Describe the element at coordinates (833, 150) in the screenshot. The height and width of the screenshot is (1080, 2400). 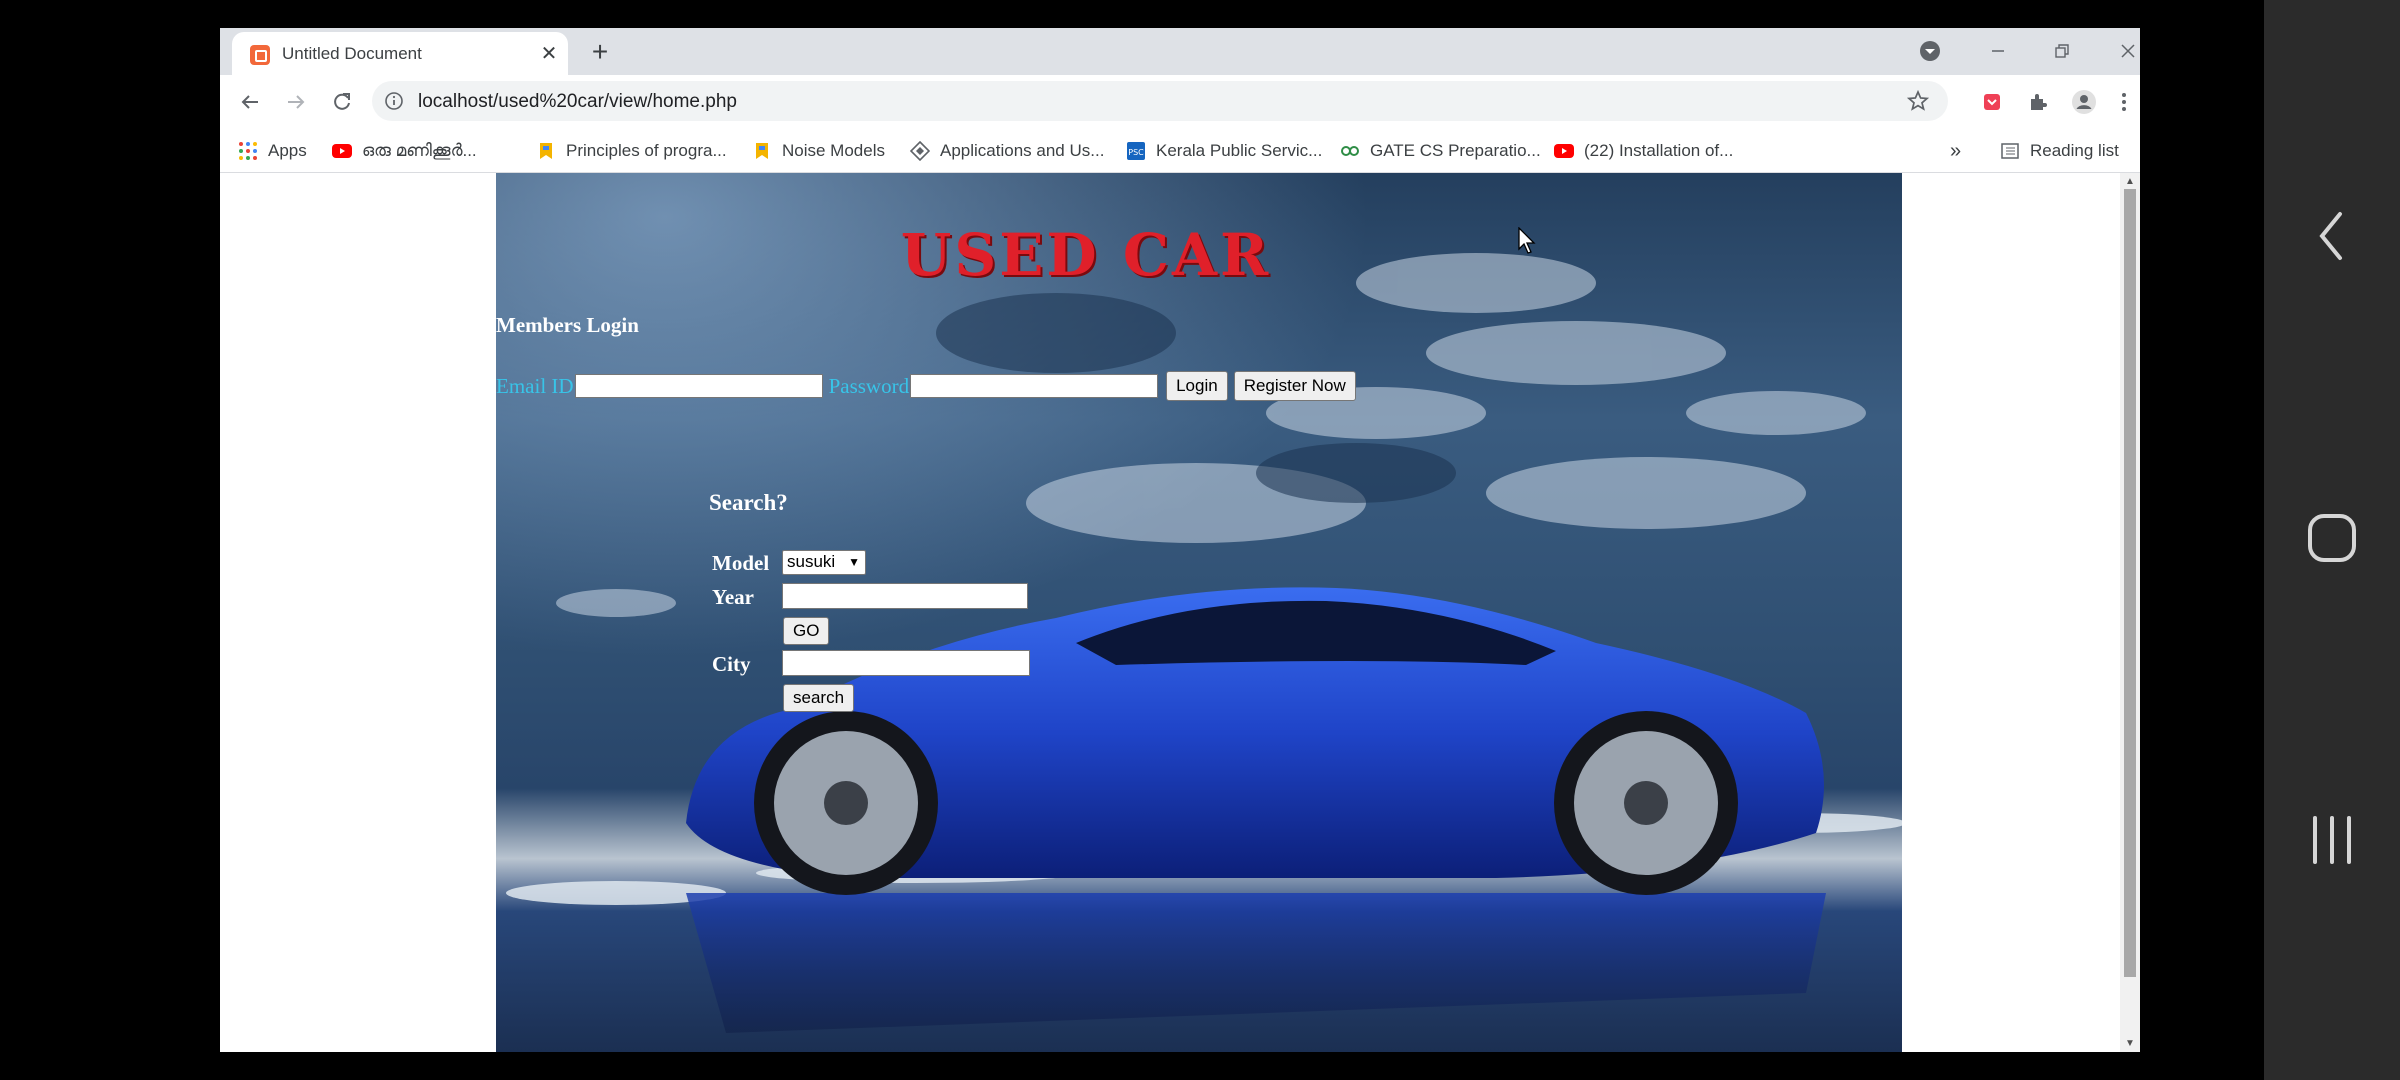
I see `bookmark-label: Noise Models` at that location.